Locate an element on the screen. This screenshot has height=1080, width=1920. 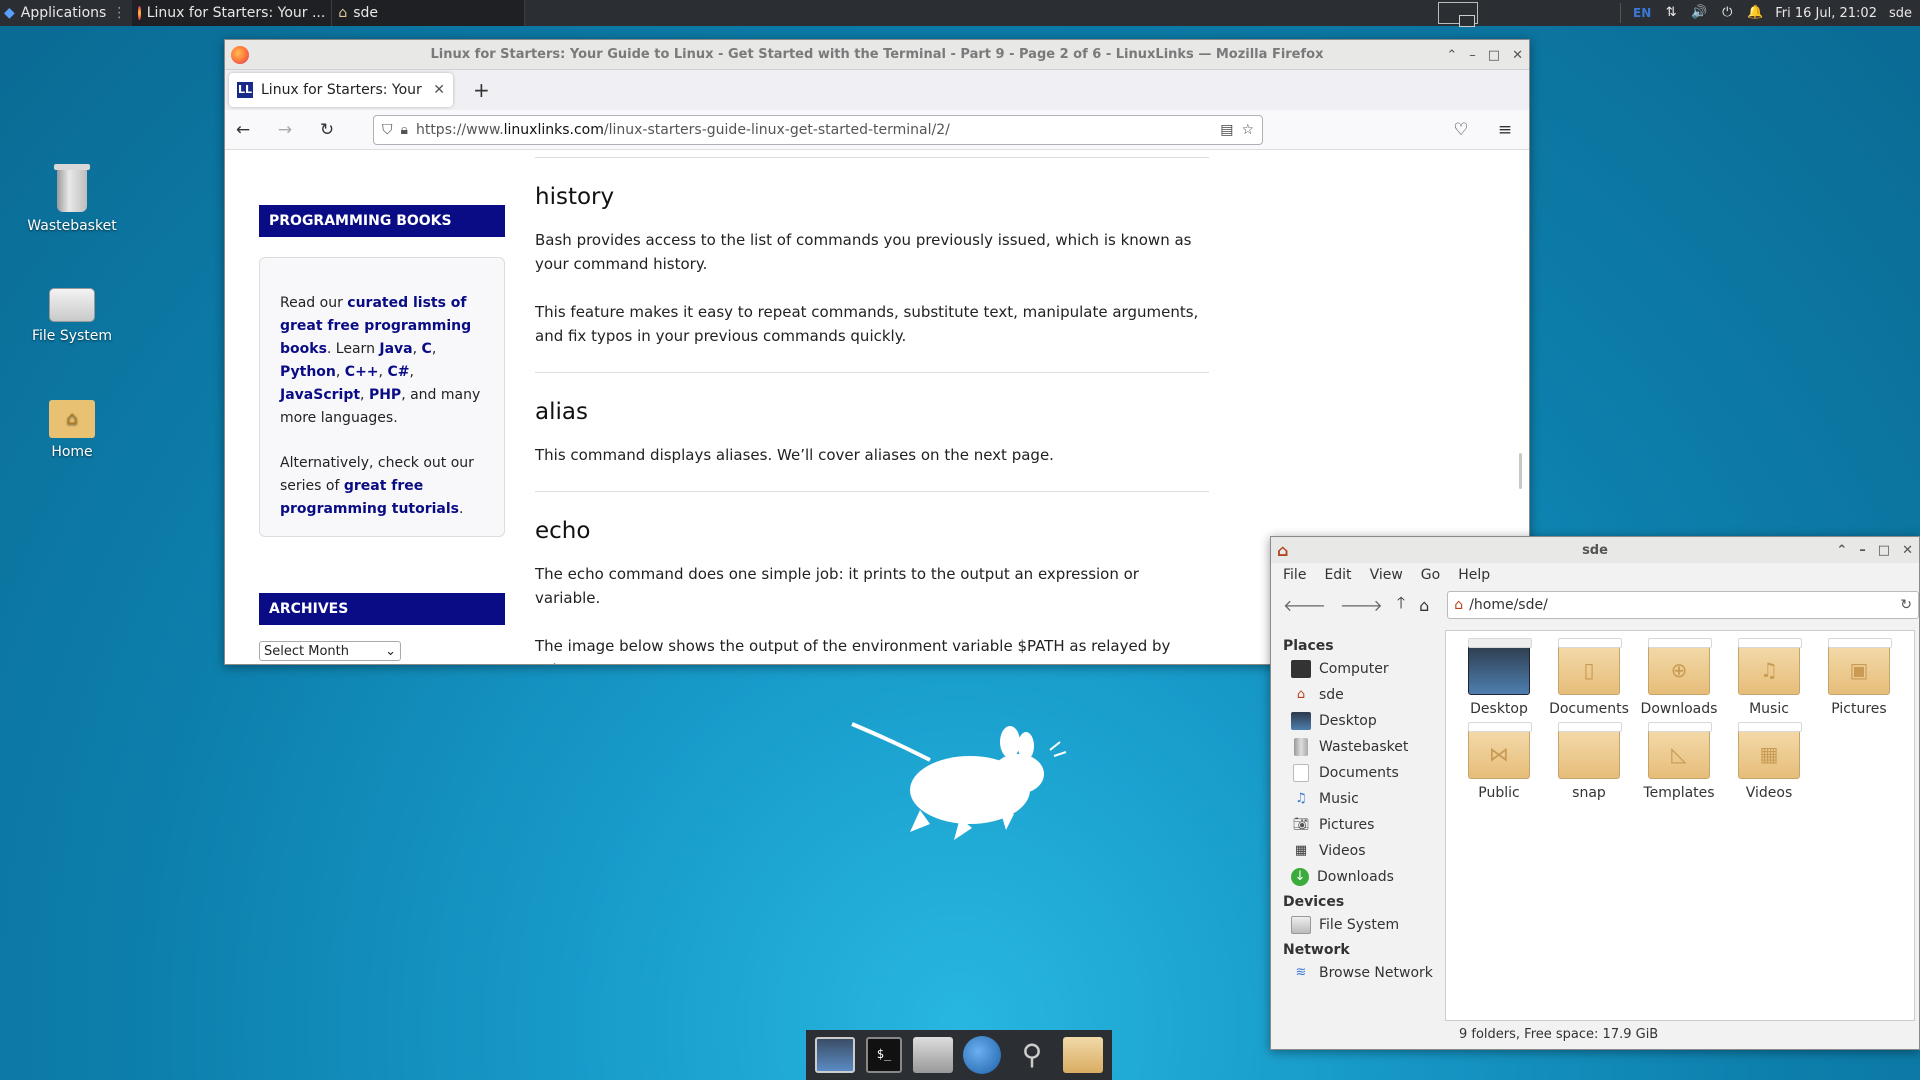
desktop-icon-wastebasket: Wastebasket is located at coordinates (72, 199).